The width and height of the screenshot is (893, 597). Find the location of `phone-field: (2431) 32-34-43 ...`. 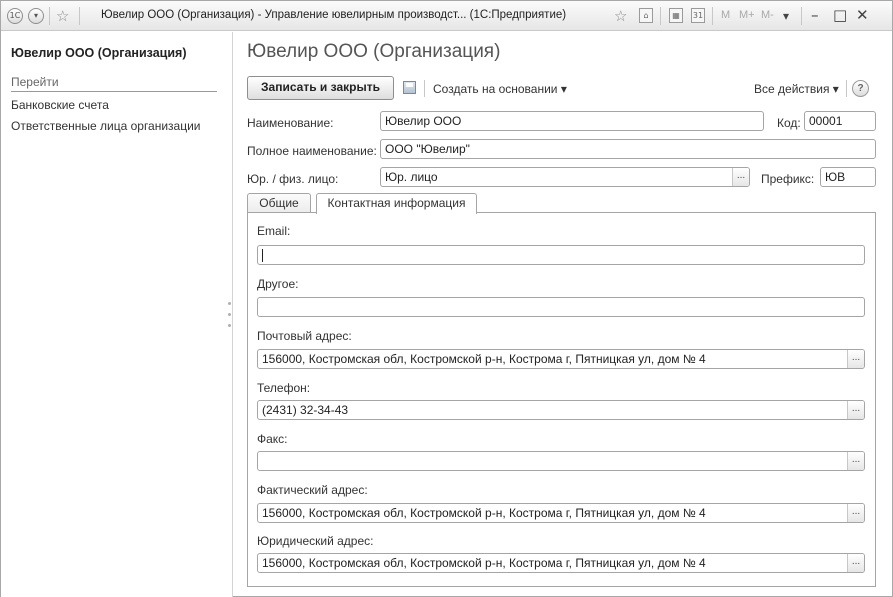

phone-field: (2431) 32-34-43 ... is located at coordinates (561, 410).